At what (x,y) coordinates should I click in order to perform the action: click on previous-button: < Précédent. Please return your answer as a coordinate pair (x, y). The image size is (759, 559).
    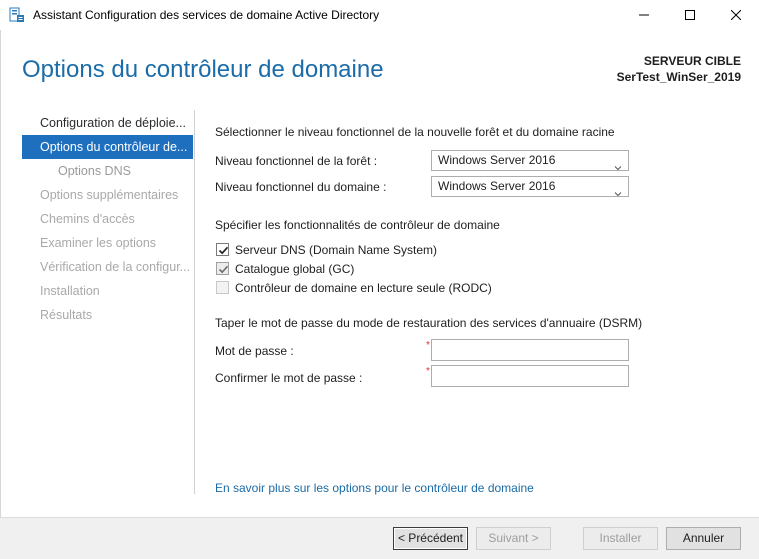
    Looking at the image, I should click on (430, 538).